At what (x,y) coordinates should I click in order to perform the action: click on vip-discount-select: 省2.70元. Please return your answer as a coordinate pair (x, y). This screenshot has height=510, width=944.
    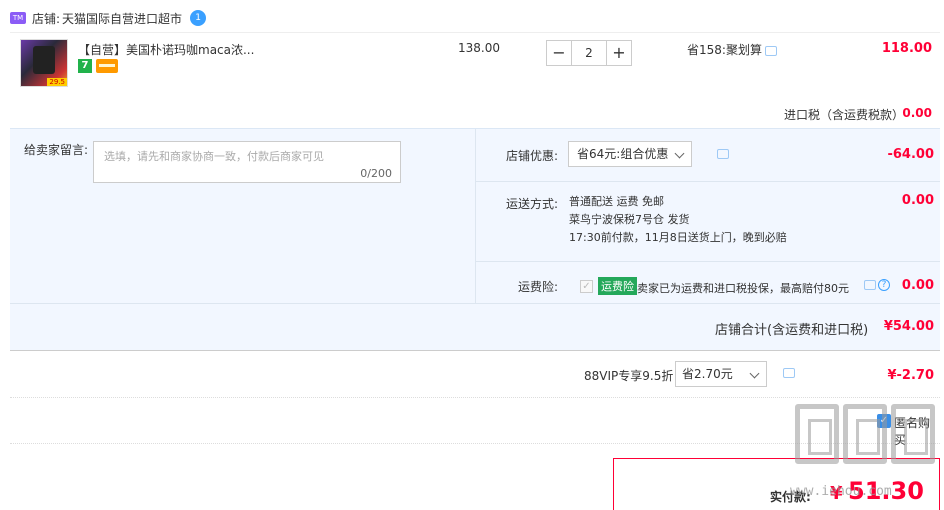
    Looking at the image, I should click on (721, 374).